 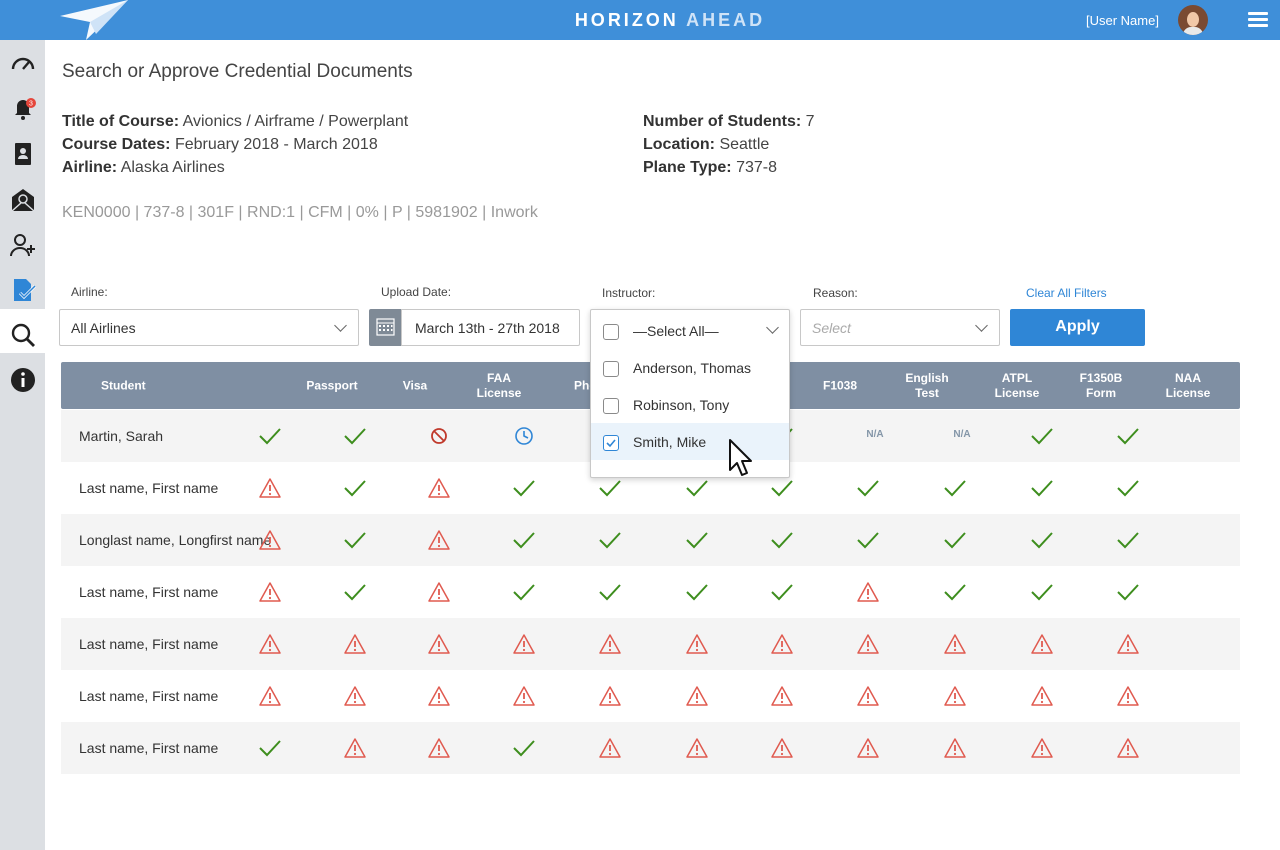 What do you see at coordinates (209, 327) in the screenshot?
I see `airline-select: All Airlines` at bounding box center [209, 327].